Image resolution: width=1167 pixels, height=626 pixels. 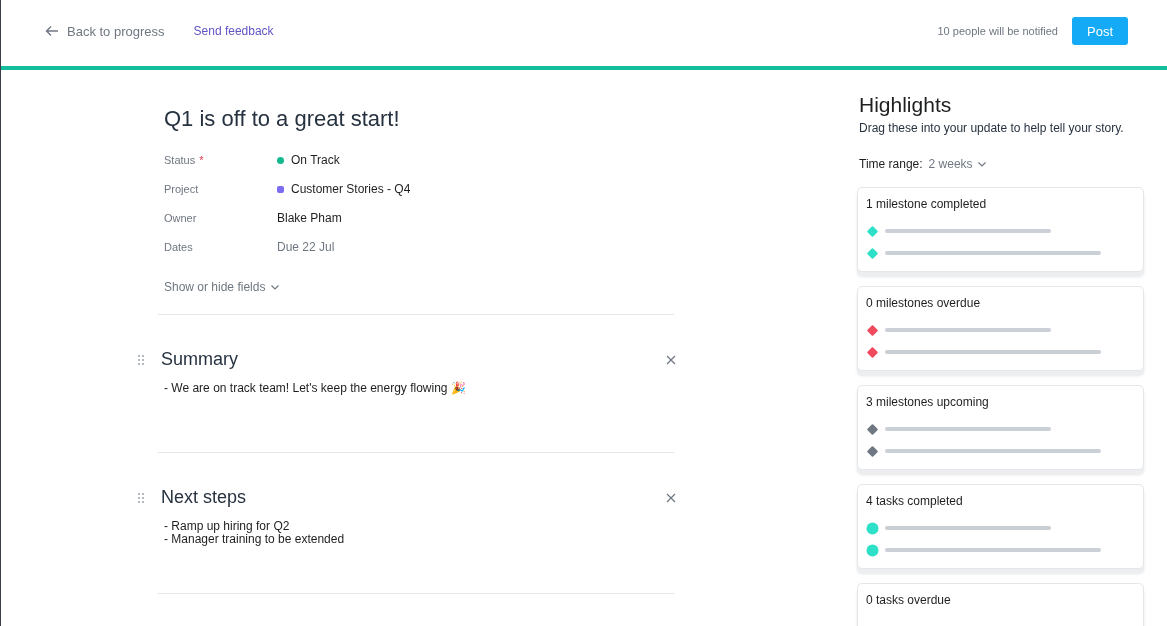 I want to click on notify-text: 10 people will be notified, so click(x=997, y=31).